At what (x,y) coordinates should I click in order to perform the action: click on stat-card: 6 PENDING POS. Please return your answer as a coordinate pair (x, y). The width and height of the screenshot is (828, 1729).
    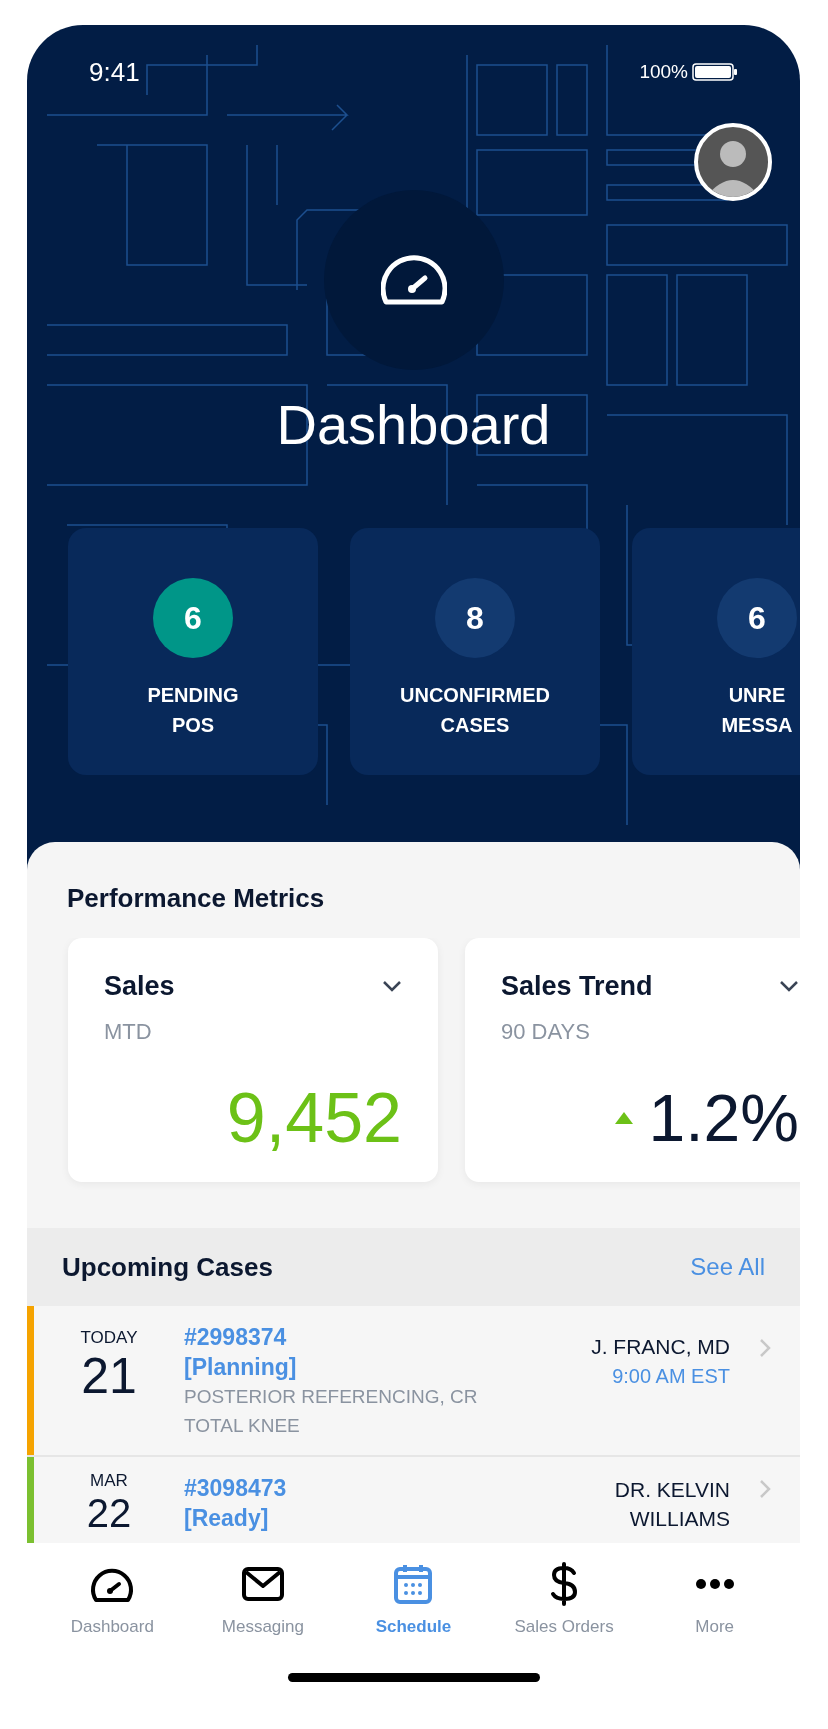
    Looking at the image, I should click on (193, 651).